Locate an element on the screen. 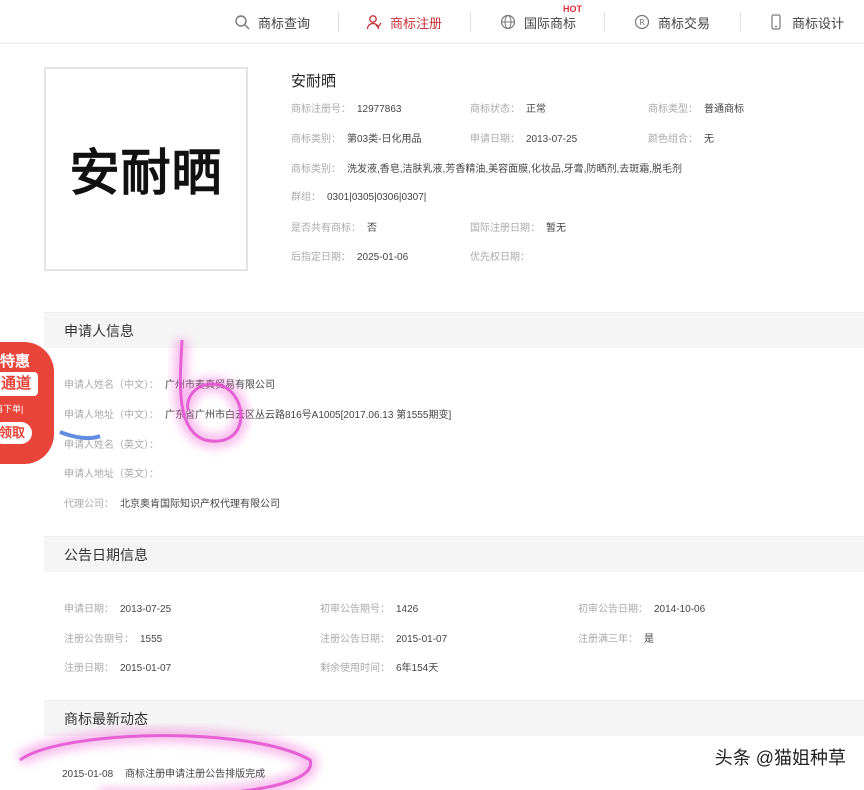 The width and height of the screenshot is (864, 790). trademark-logo: 安耐晒 is located at coordinates (146, 169).